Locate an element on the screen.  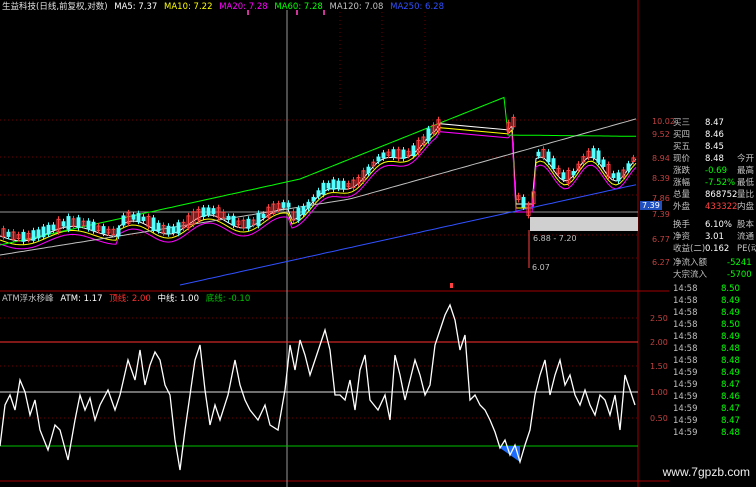
quote-extra: 量比 is located at coordinates (746, 195).